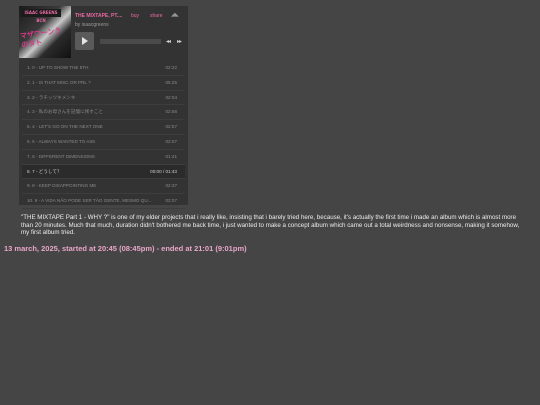 Image resolution: width=540 pixels, height=405 pixels. I want to click on track-duration: 00:00 / 01:43, so click(163, 171).